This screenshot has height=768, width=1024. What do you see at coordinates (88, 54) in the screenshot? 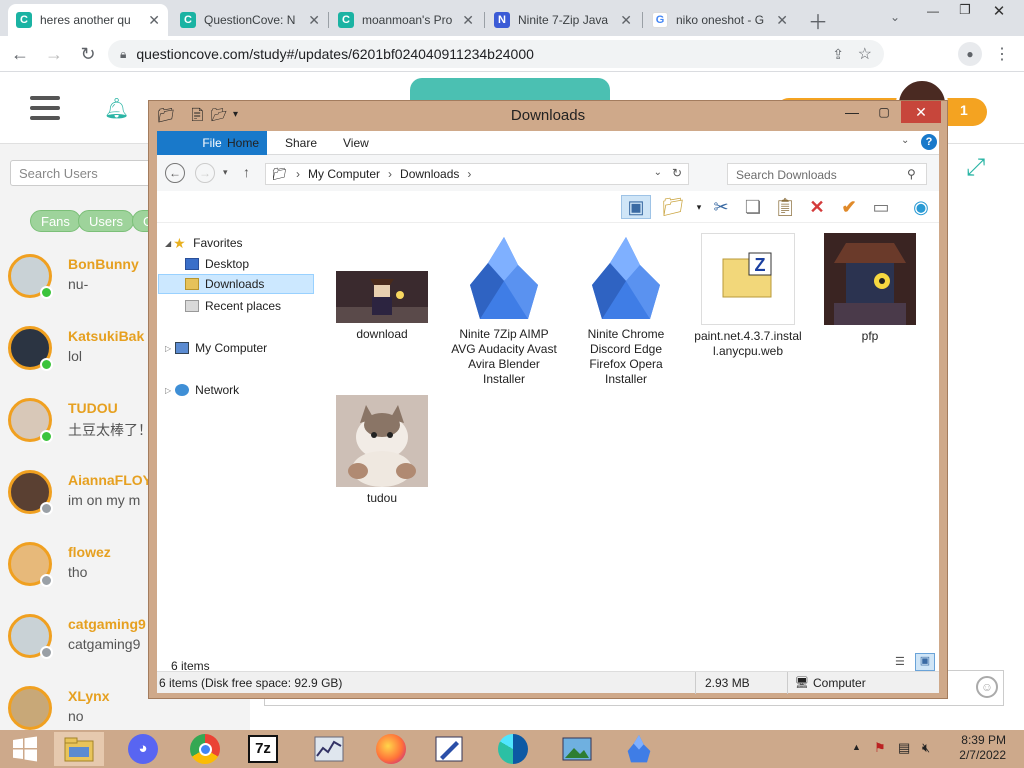
I see `reload-icon: ↻` at bounding box center [88, 54].